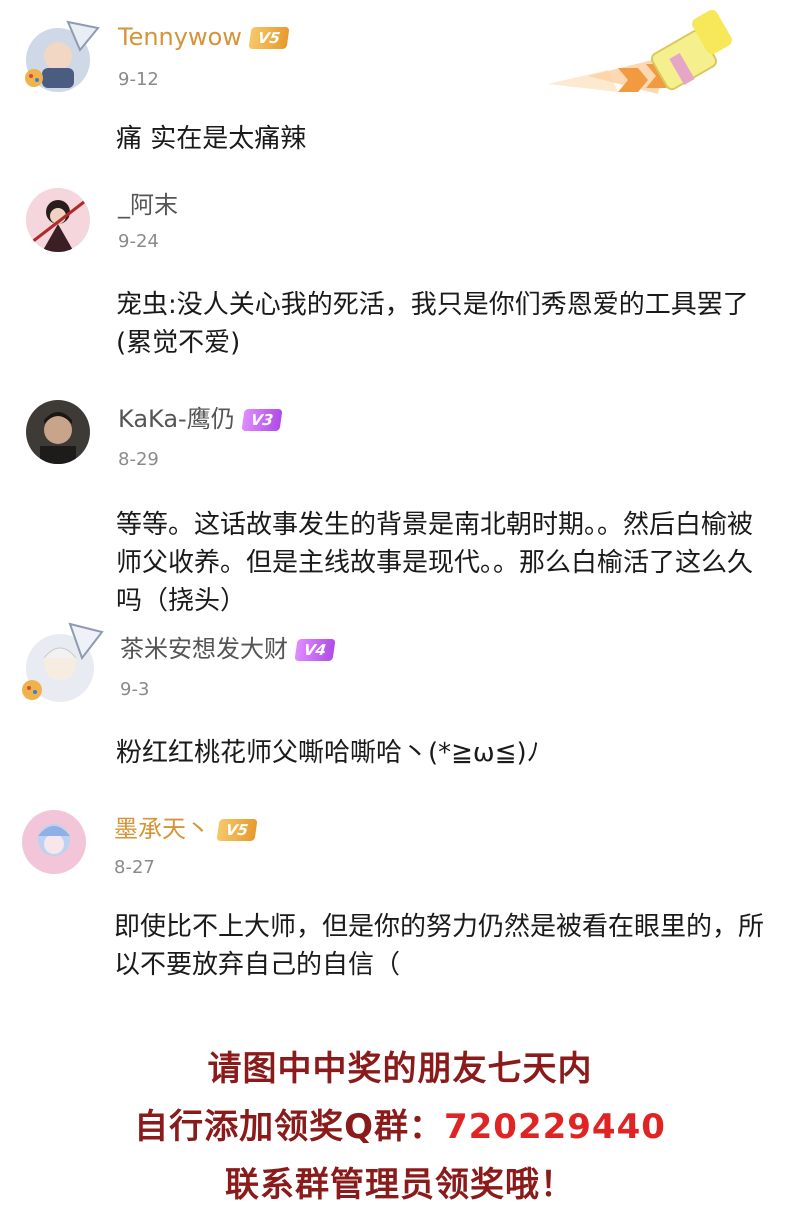  Describe the element at coordinates (204, 37) in the screenshot. I see `username: Tennywow V5` at that location.